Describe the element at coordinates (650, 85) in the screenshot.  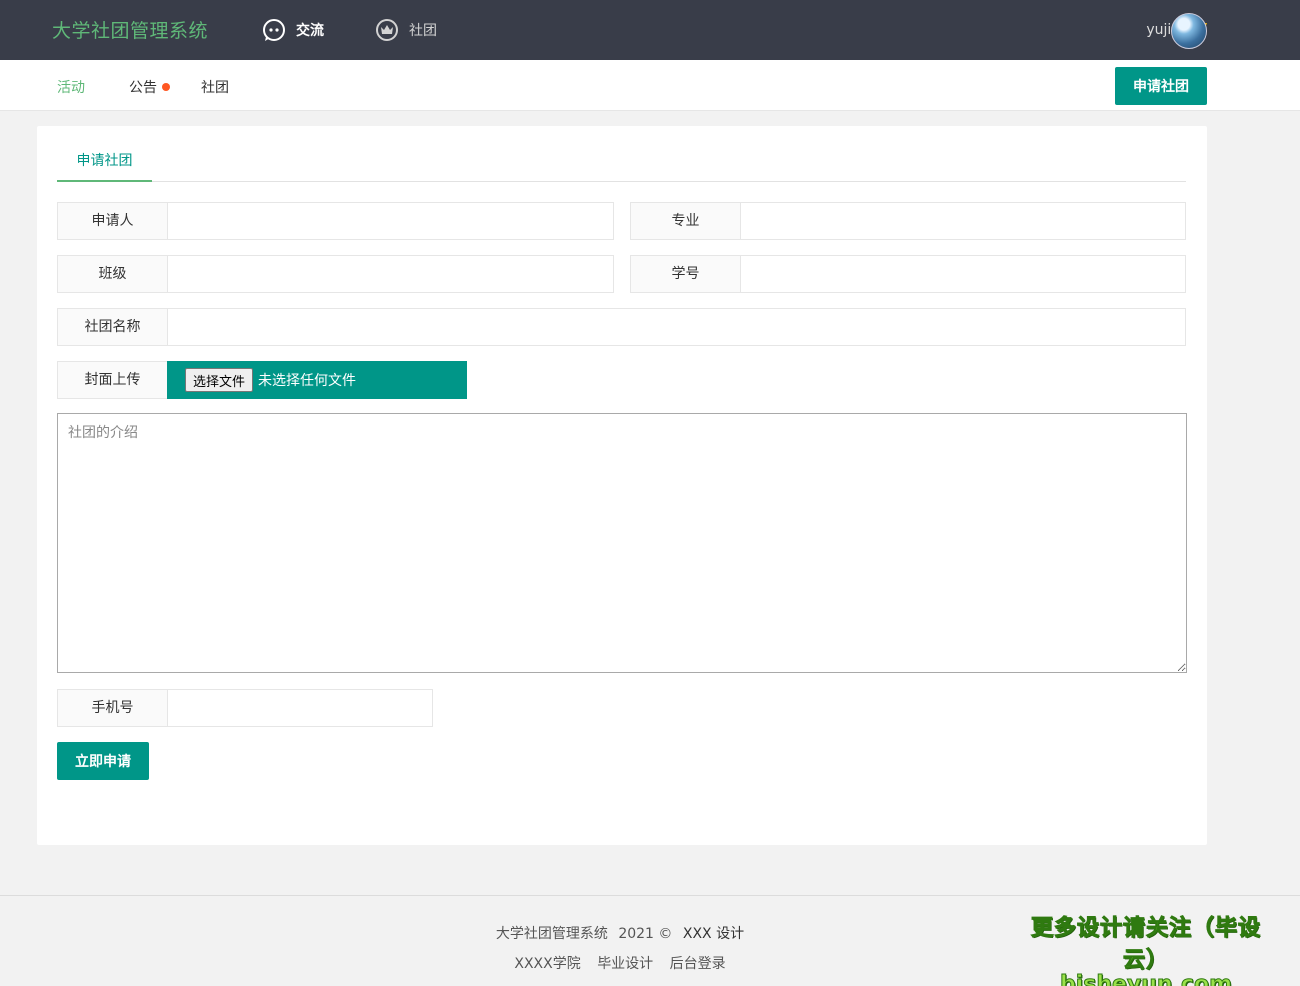
I see `sub-nav: 活动 公告 社团 申请社团` at that location.